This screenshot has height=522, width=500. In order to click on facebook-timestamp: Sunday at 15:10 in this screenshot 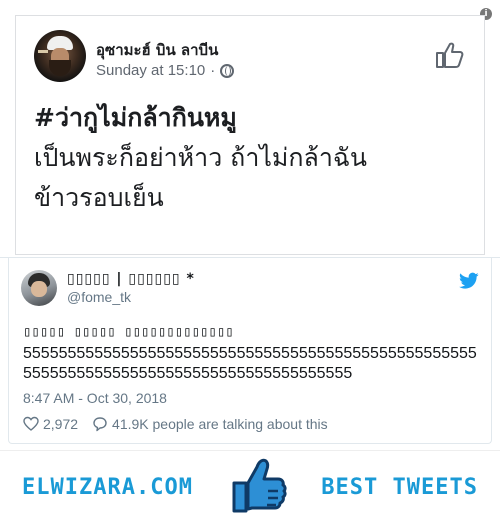, I will do `click(150, 70)`.